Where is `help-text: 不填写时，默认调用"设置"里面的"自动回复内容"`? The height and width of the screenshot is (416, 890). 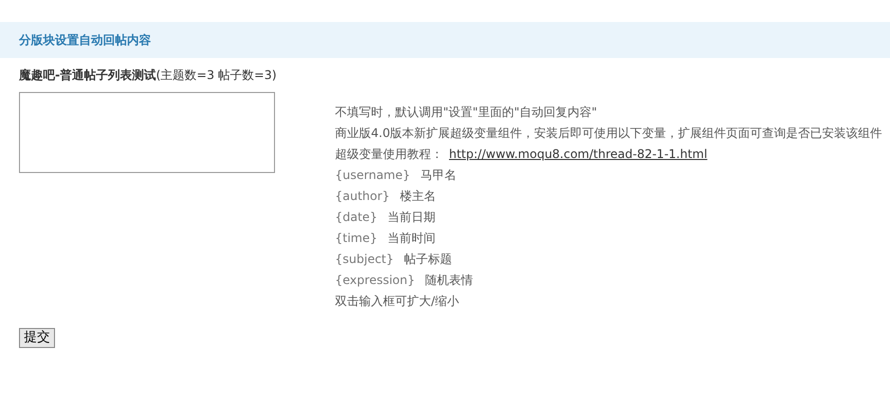 help-text: 不填写时，默认调用"设置"里面的"自动回复内容" is located at coordinates (466, 112).